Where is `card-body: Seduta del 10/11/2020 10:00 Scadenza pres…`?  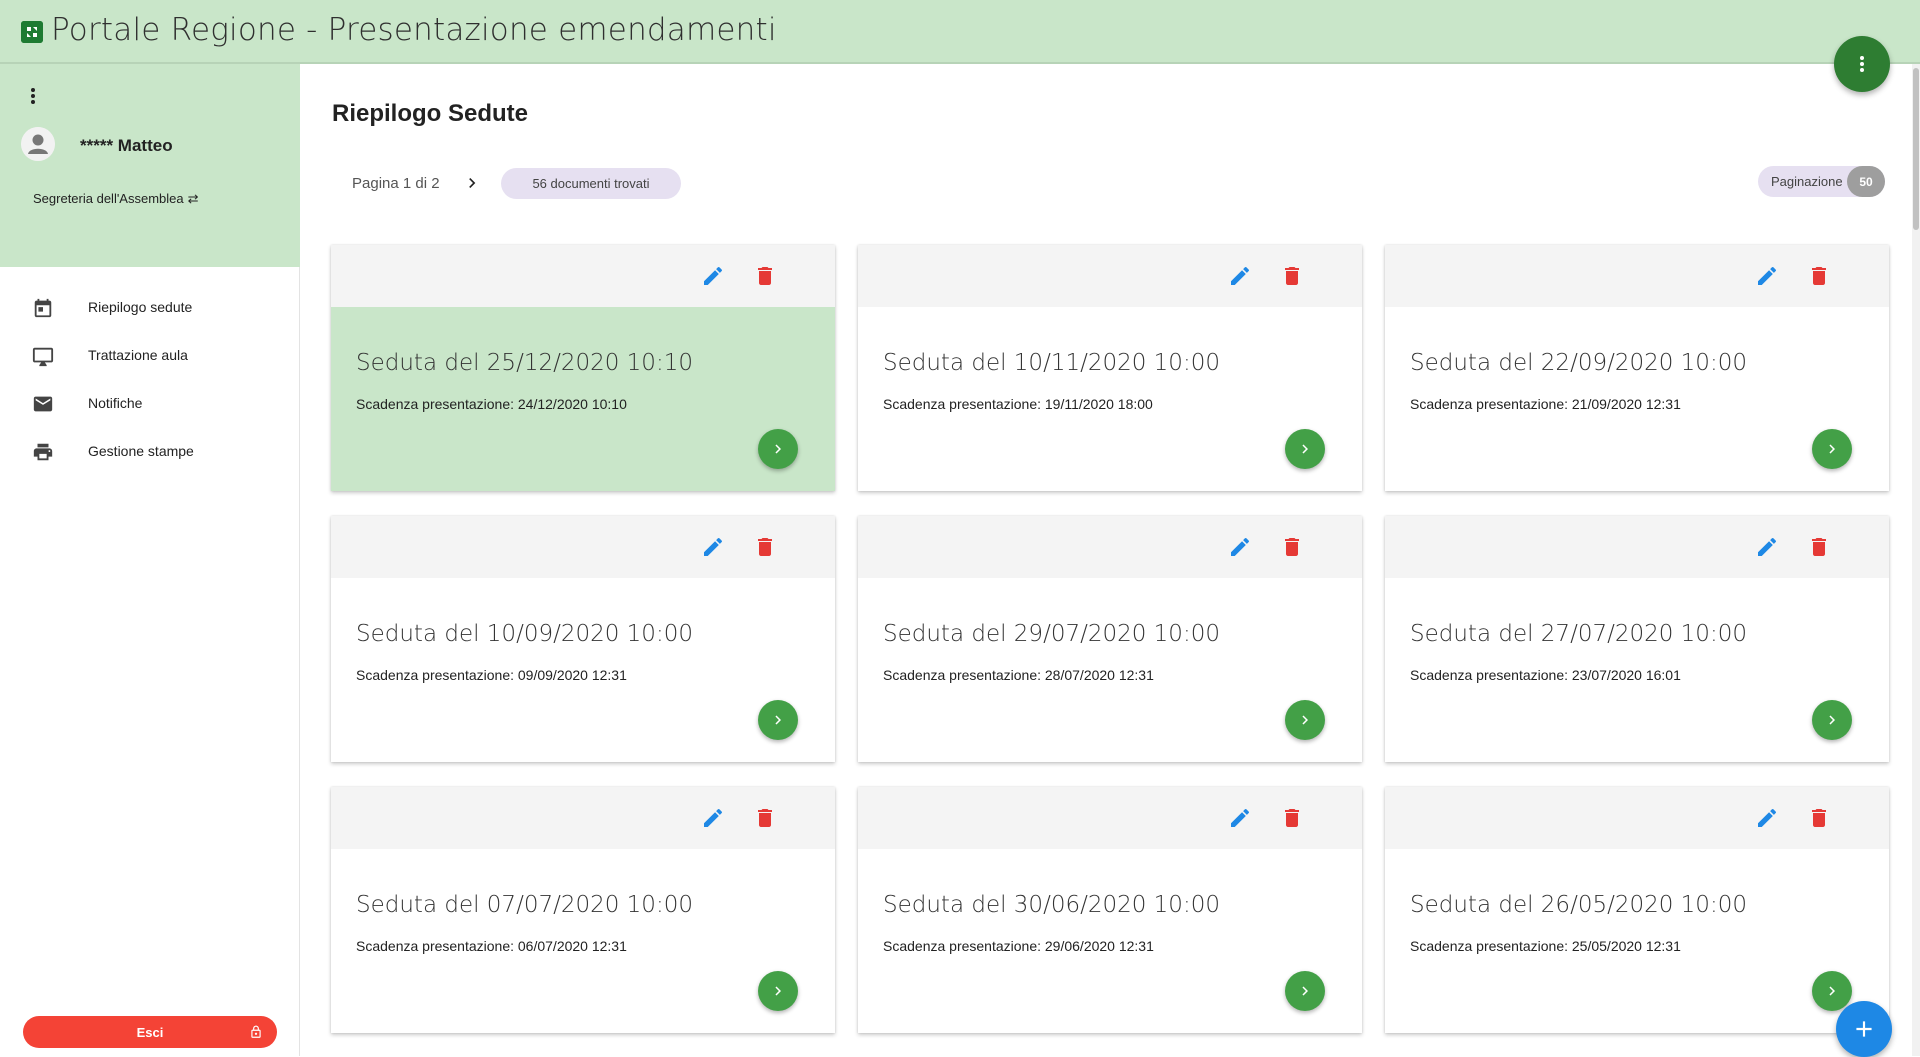
card-body: Seduta del 10/11/2020 10:00 Scadenza pres… is located at coordinates (1110, 399).